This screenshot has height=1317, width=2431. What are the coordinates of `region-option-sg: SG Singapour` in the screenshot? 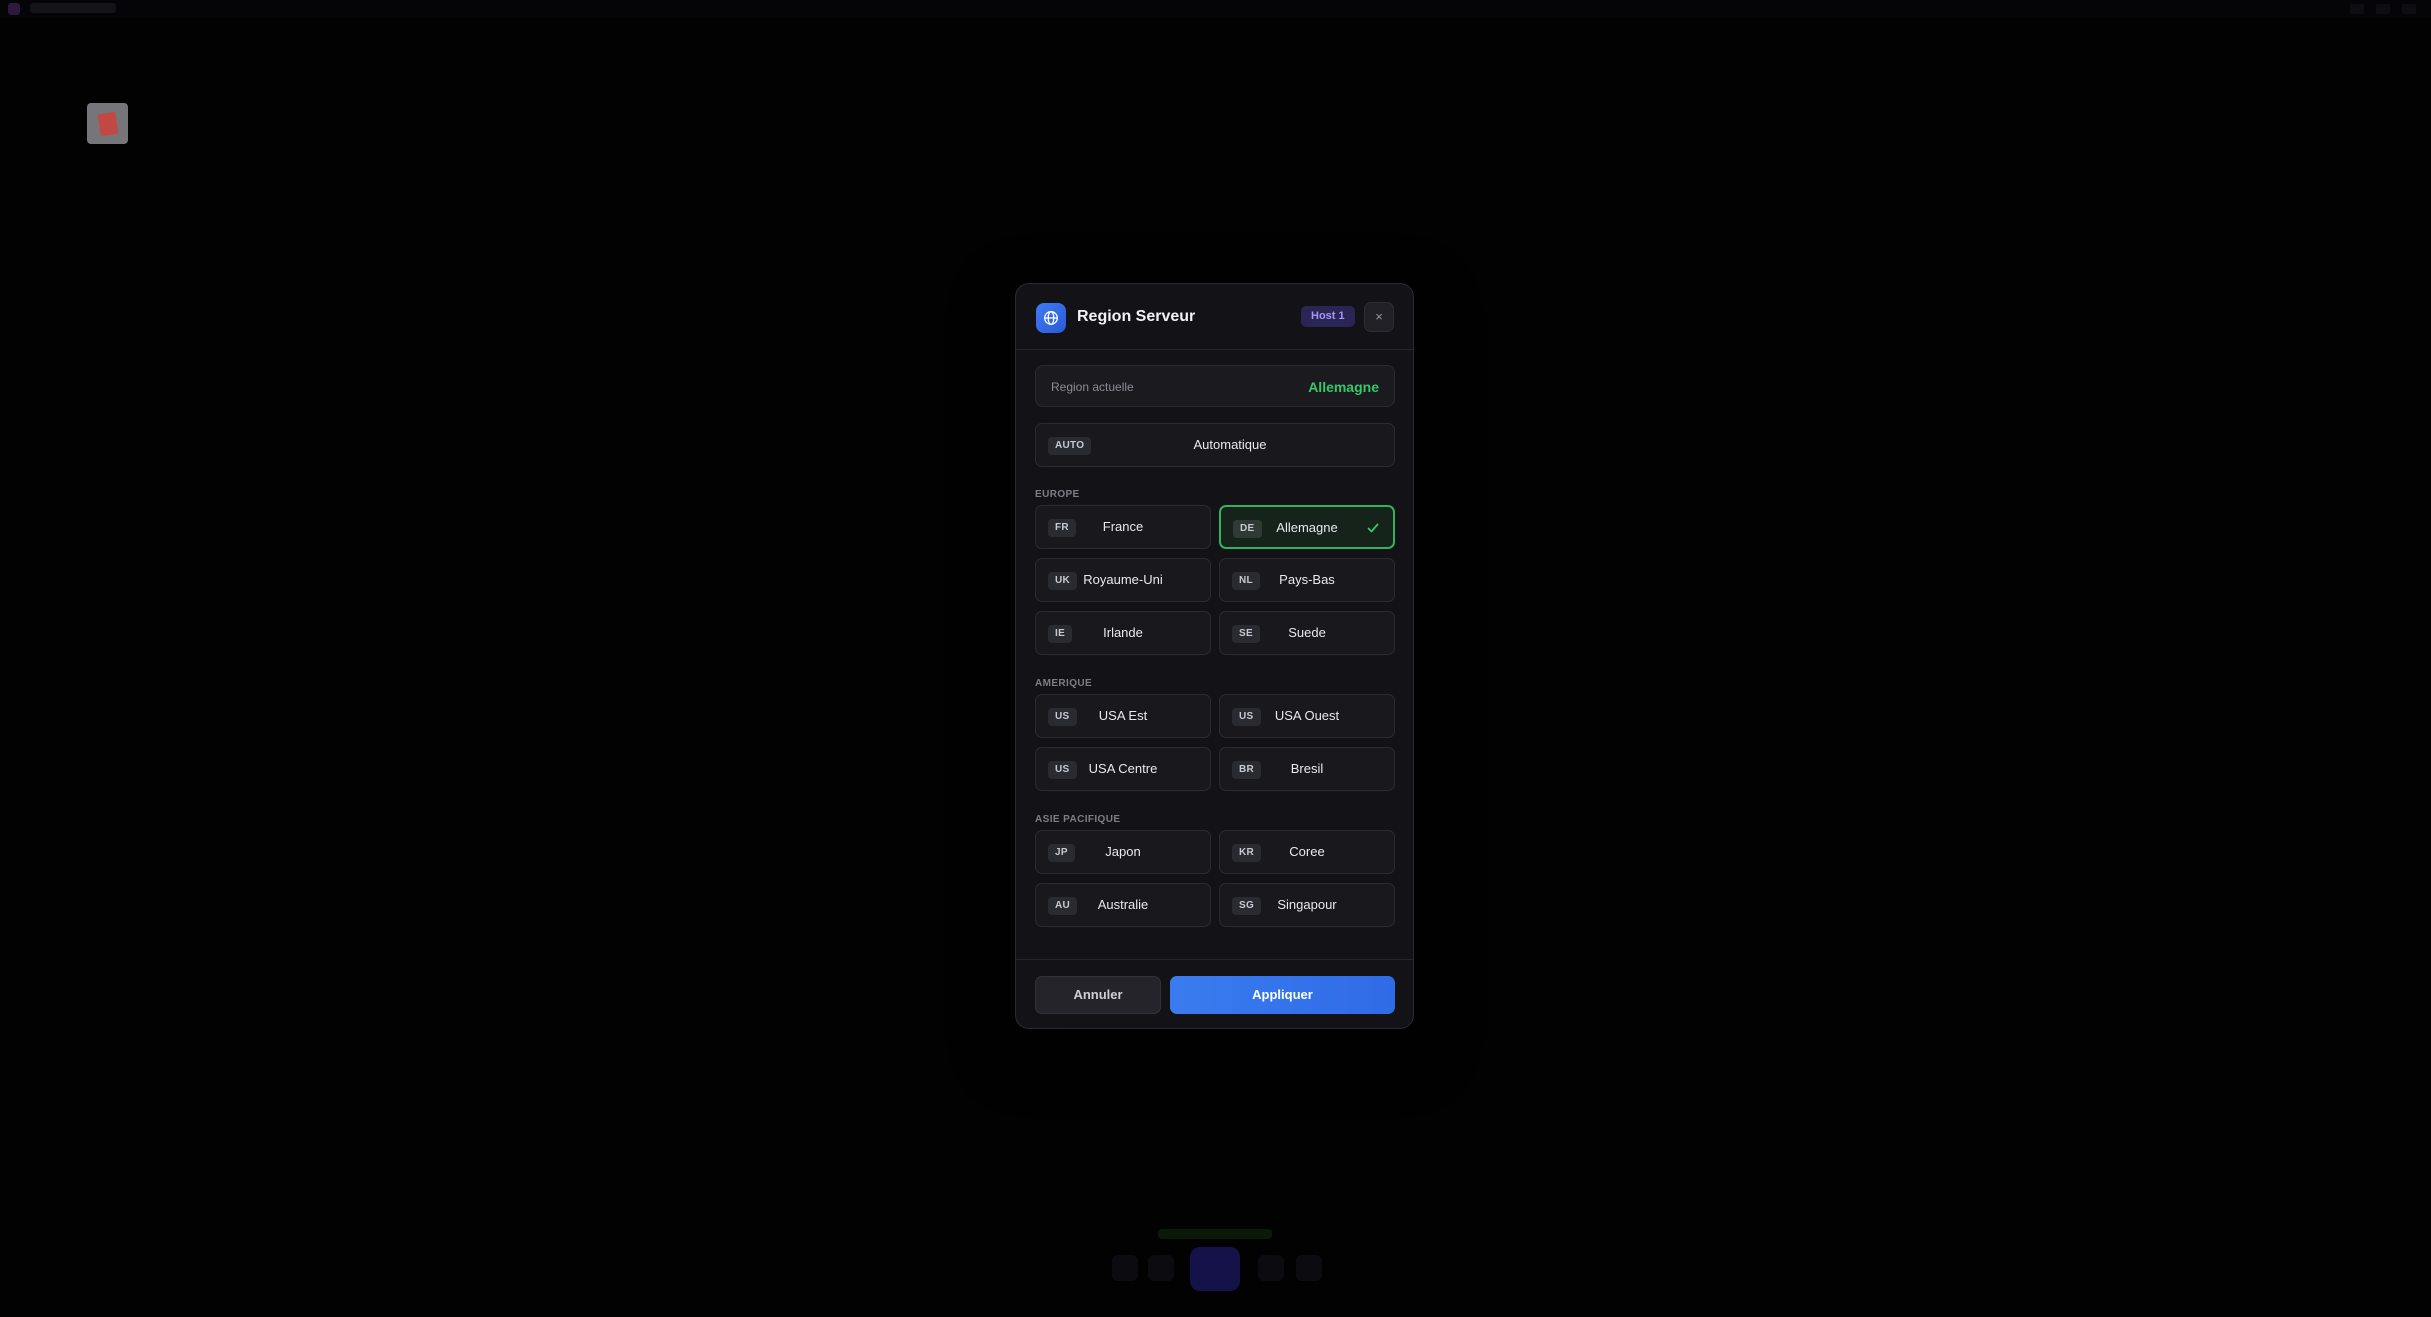 It's located at (1307, 905).